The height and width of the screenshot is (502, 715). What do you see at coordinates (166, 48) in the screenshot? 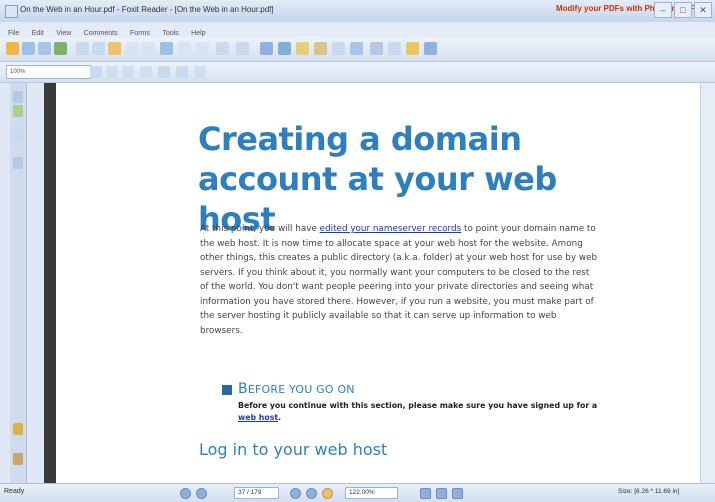
I see `zoom-in-icon` at bounding box center [166, 48].